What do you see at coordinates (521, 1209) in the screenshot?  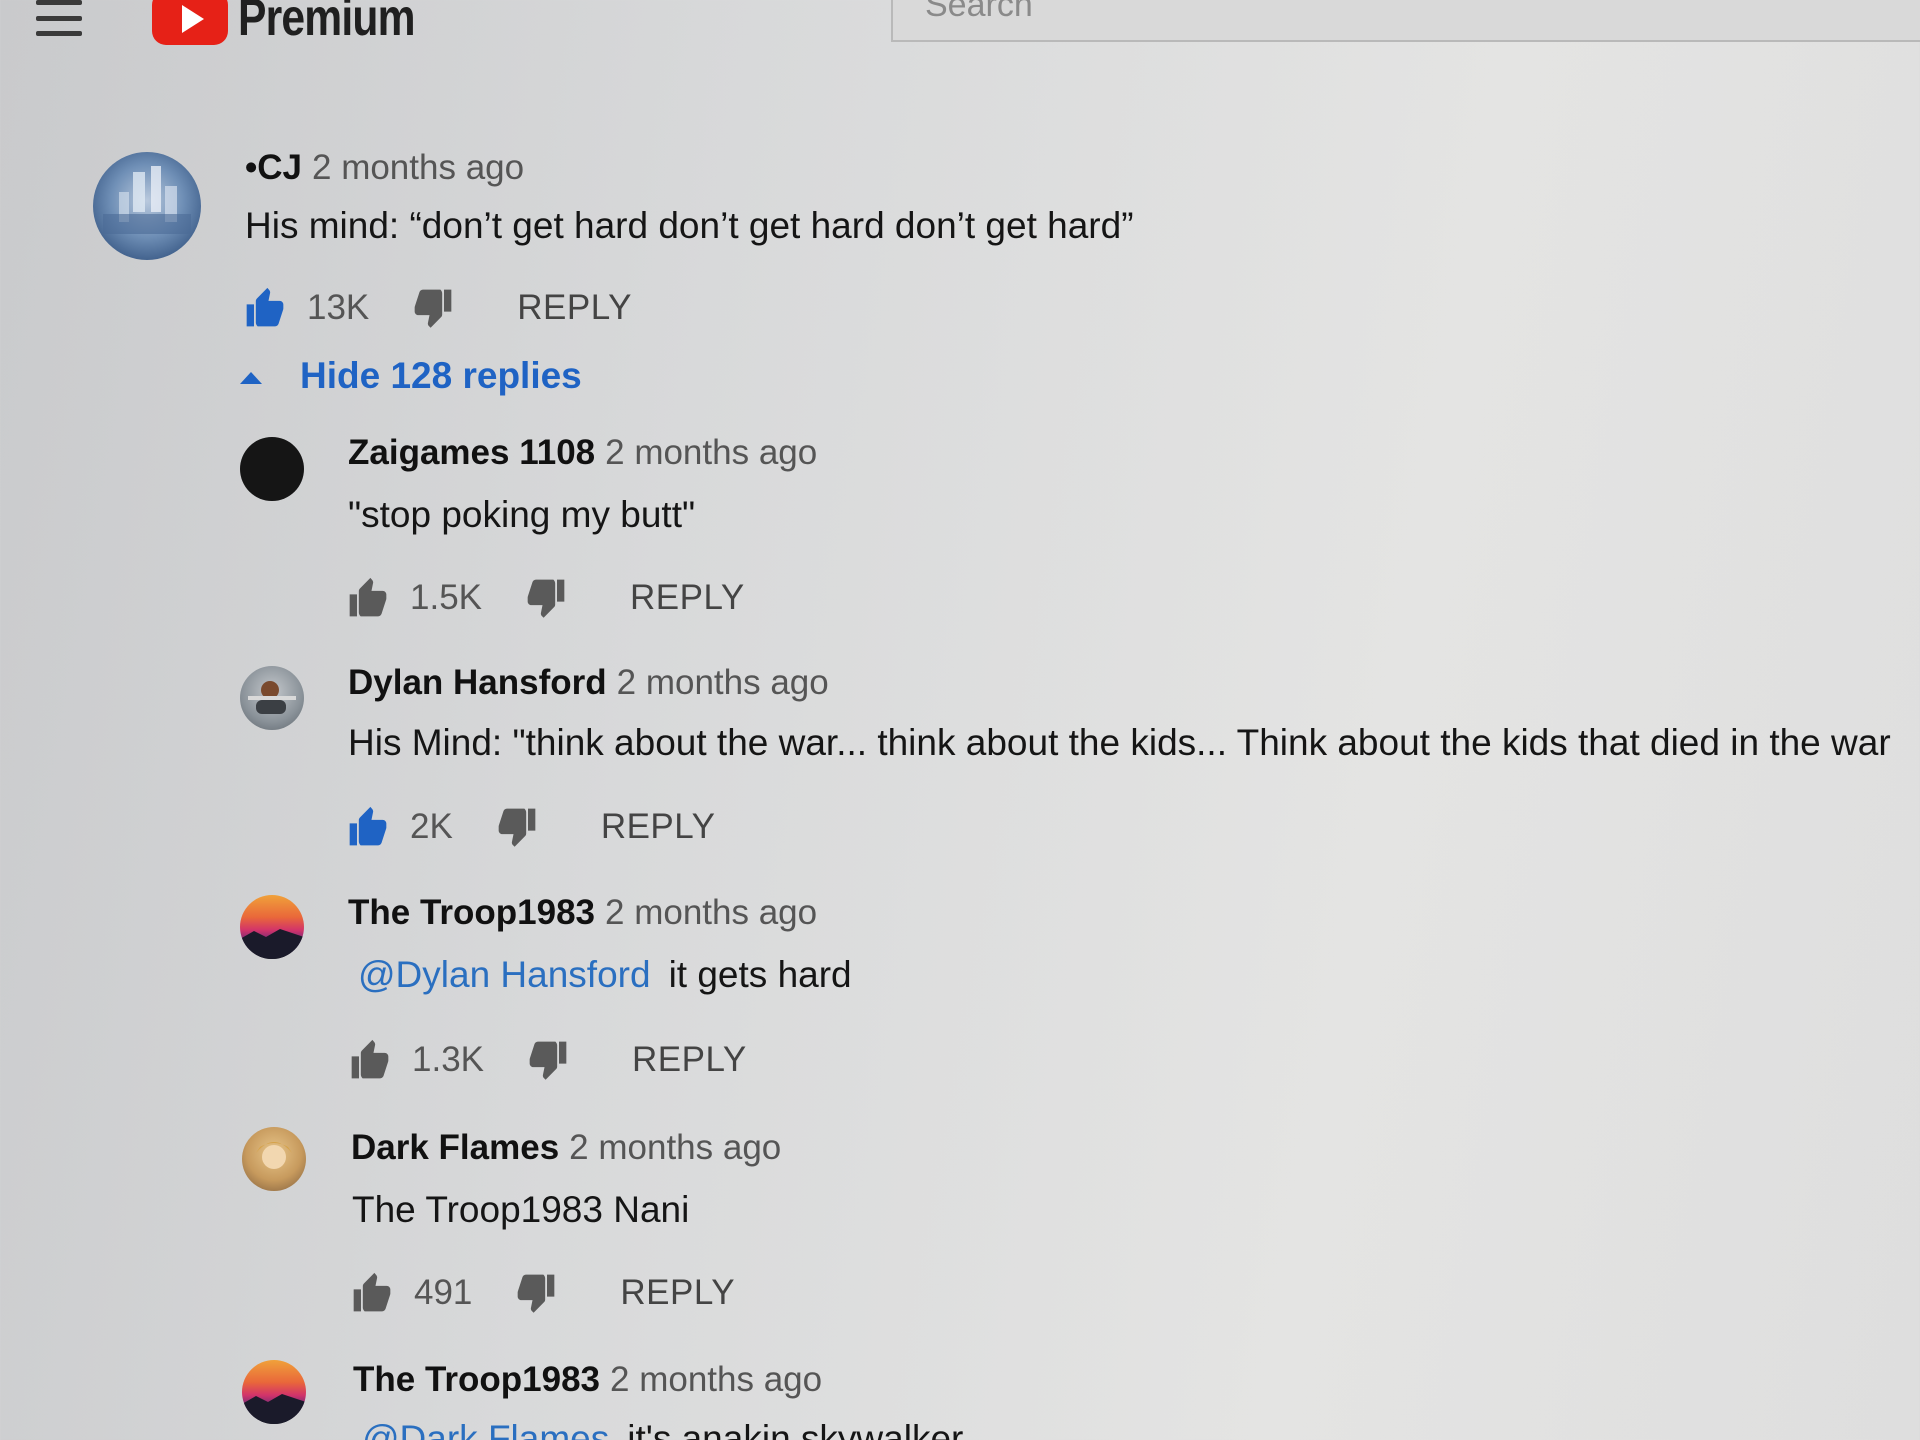 I see `reply-text: The Troop1983 Nani` at bounding box center [521, 1209].